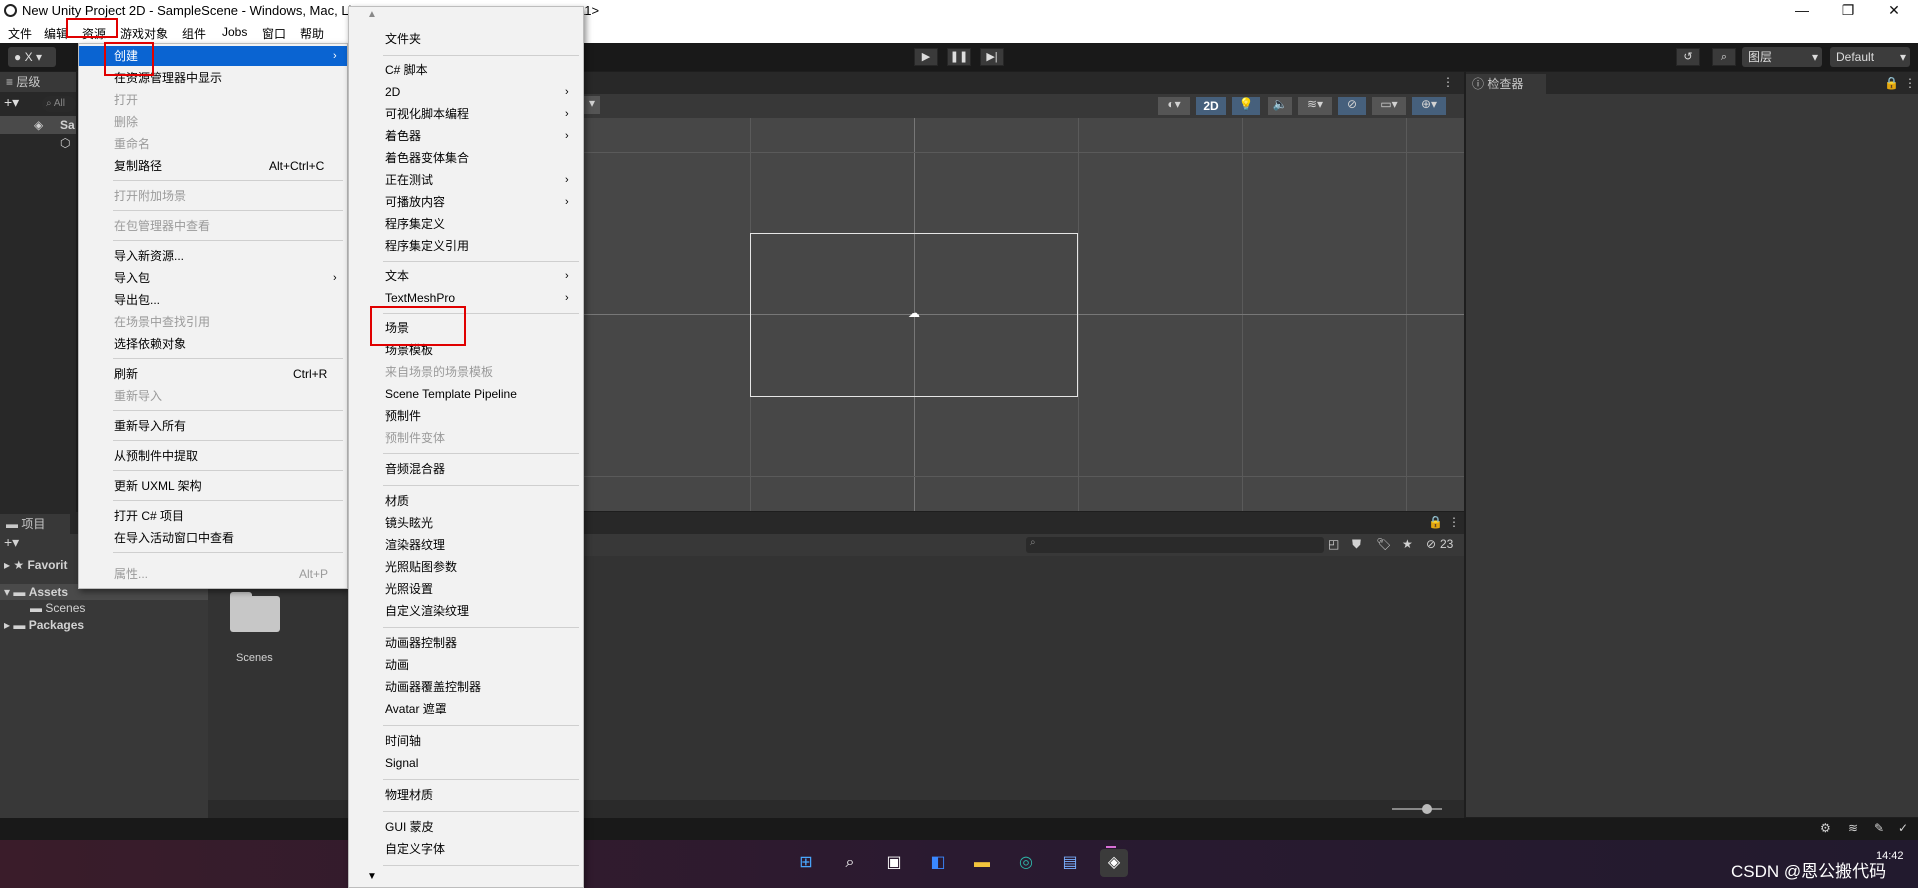 Image resolution: width=1918 pixels, height=888 pixels. Describe the element at coordinates (1870, 57) in the screenshot. I see `layout-dropdown: Default ▾` at that location.